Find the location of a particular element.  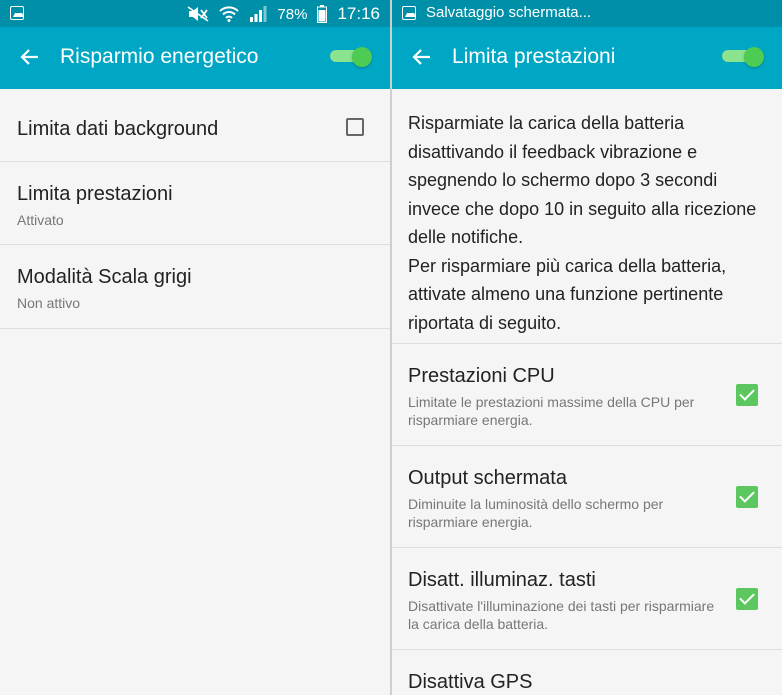

list-item-scala-grigi: Modalità Scala grigi Non attivo is located at coordinates (195, 287).